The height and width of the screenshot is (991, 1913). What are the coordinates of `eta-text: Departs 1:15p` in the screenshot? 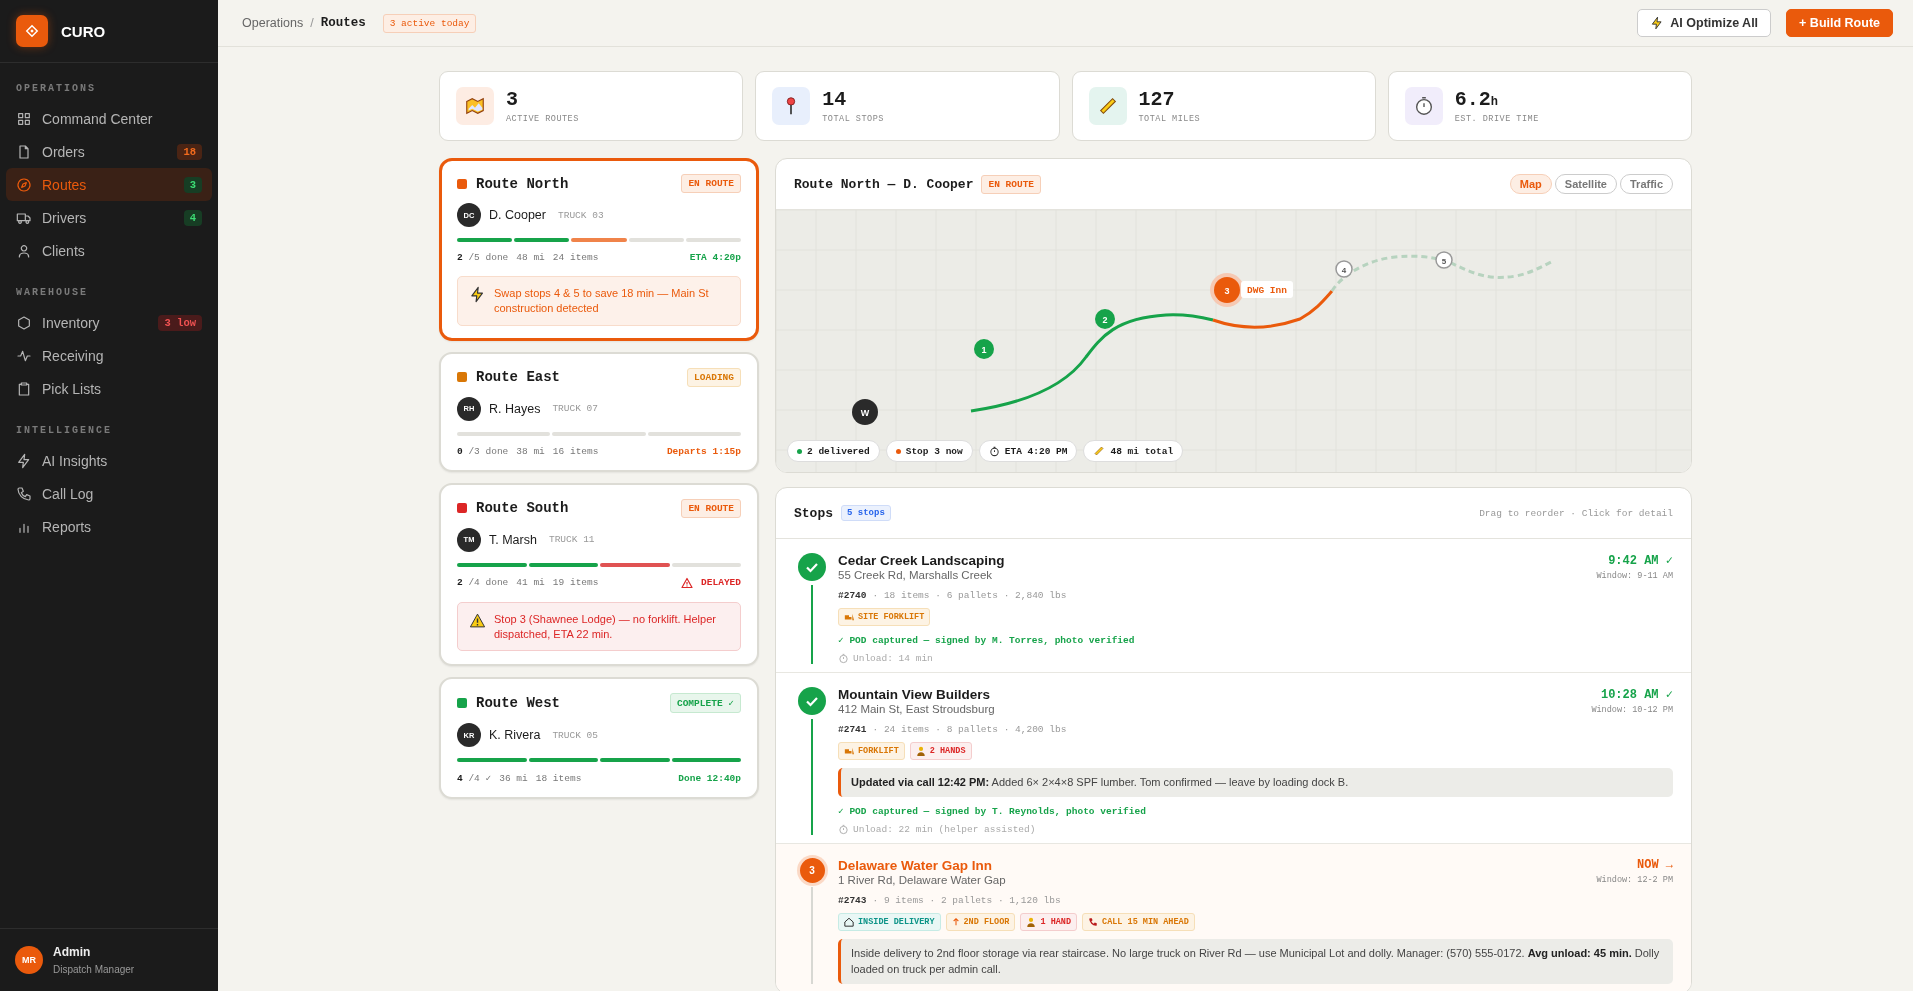 It's located at (703, 451).